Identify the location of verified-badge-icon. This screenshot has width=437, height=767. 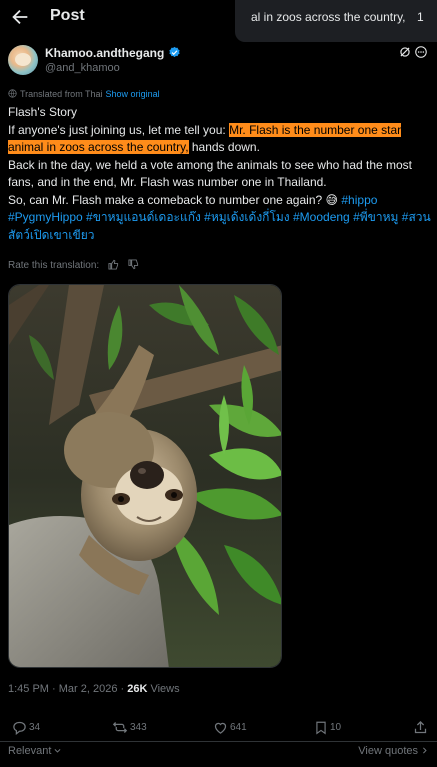
(174, 52).